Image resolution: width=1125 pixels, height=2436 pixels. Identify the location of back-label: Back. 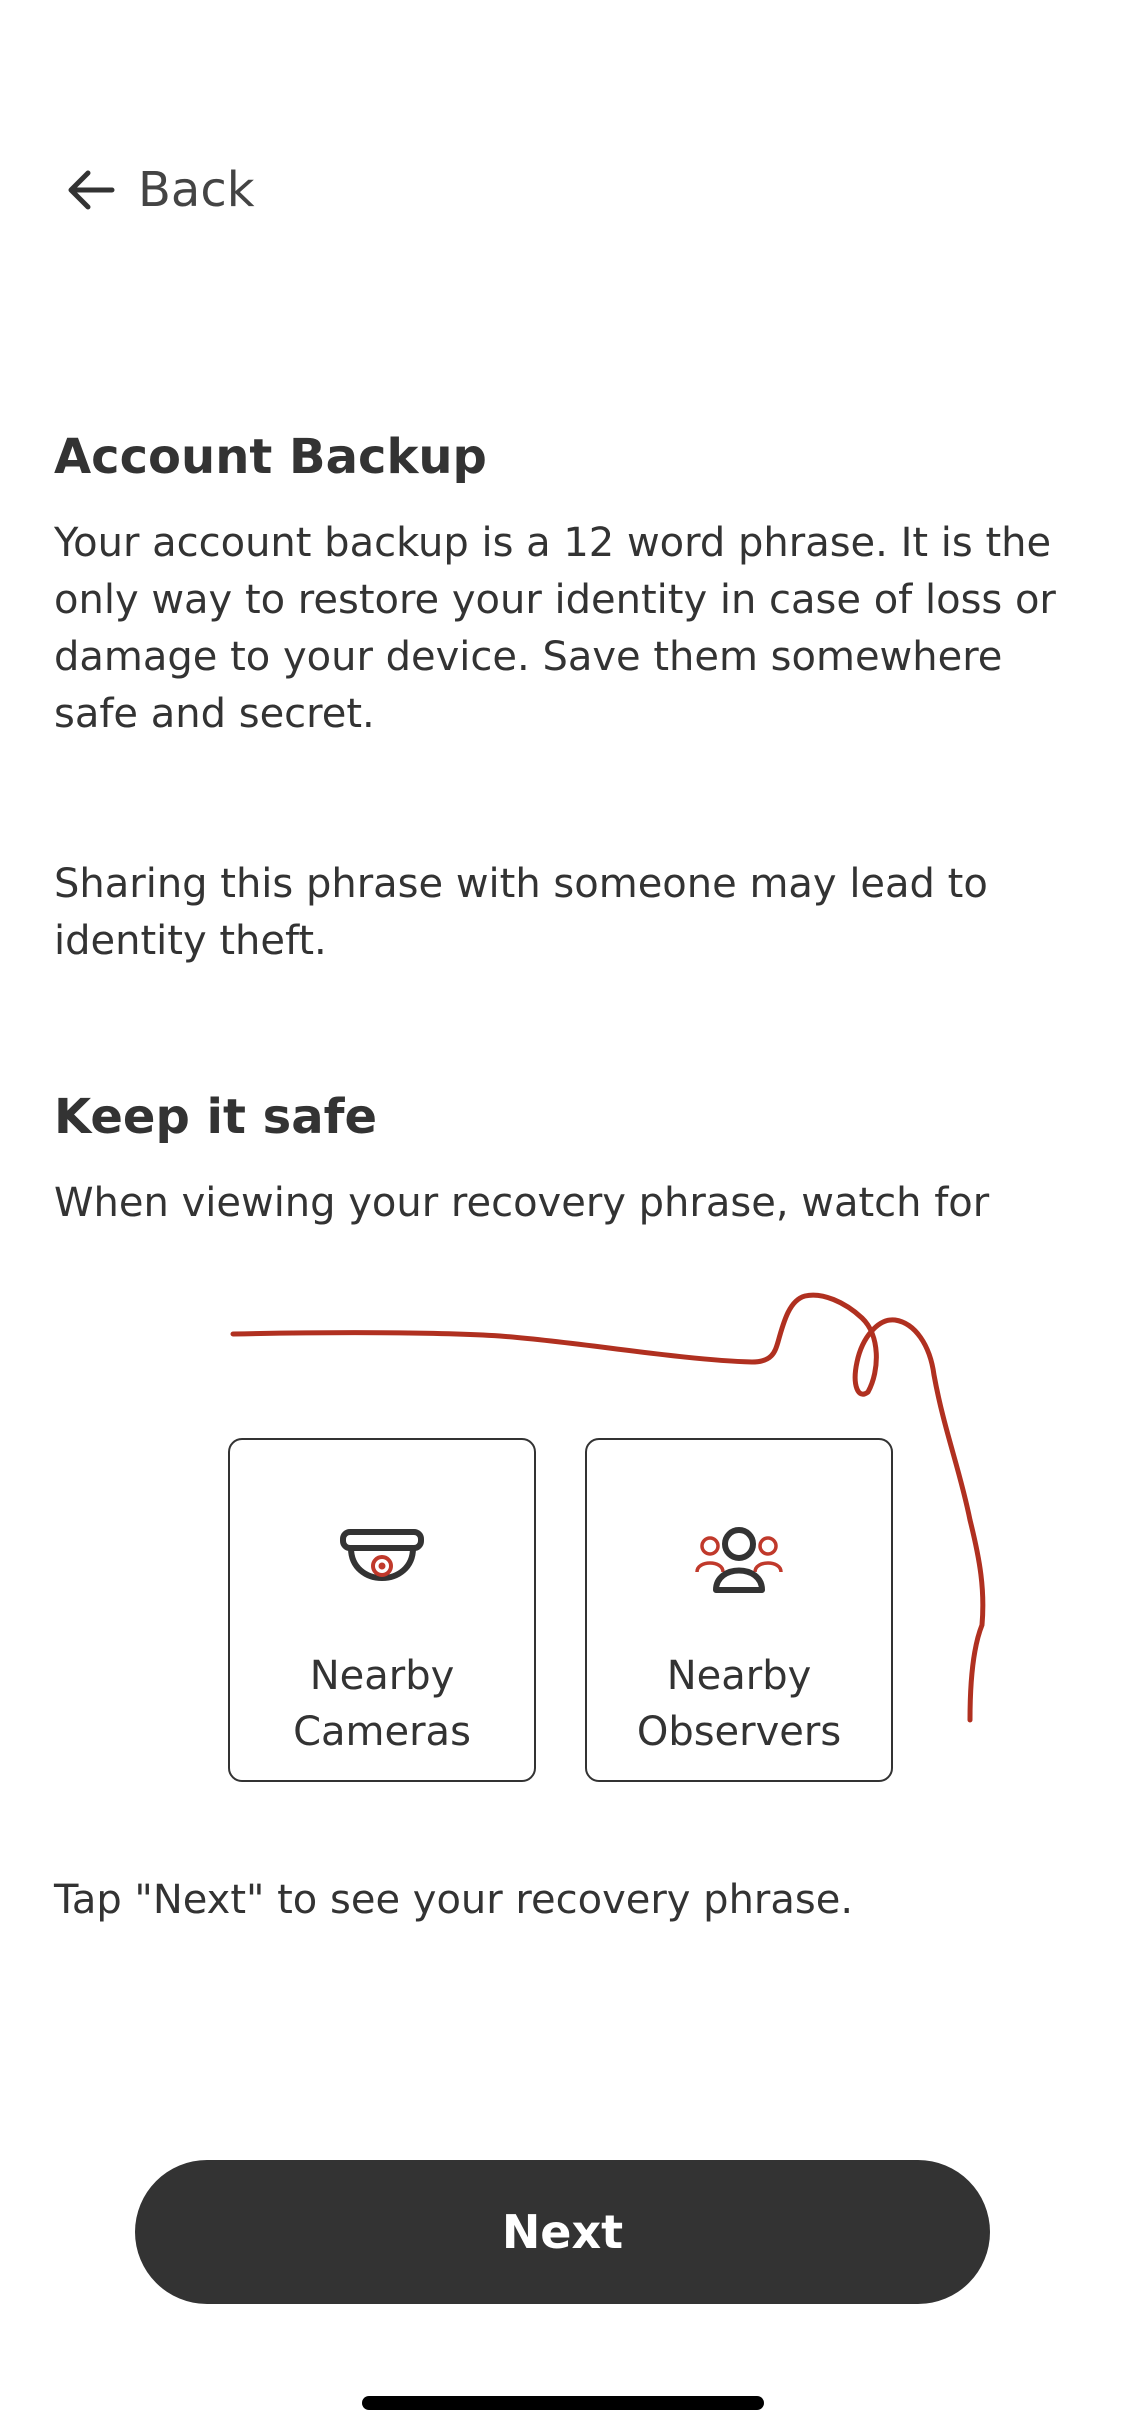
(196, 190).